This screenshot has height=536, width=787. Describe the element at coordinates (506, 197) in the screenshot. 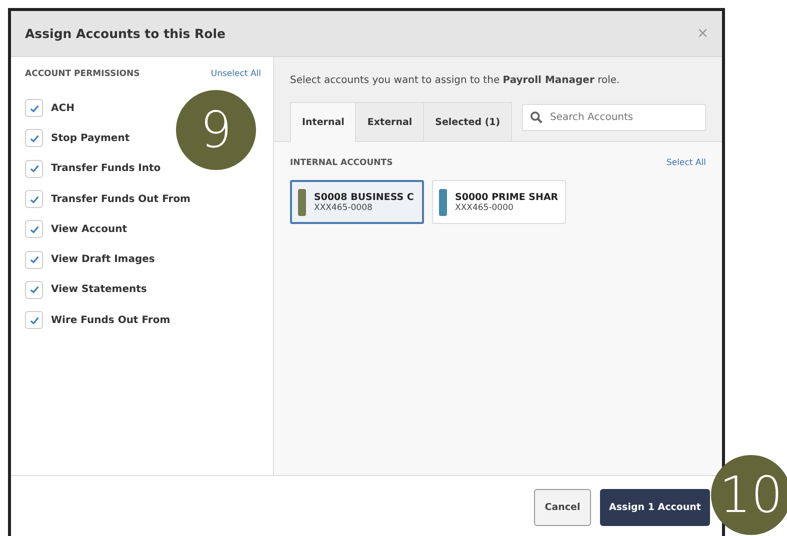

I see `account-name: S0000 PRIME SHAR` at that location.